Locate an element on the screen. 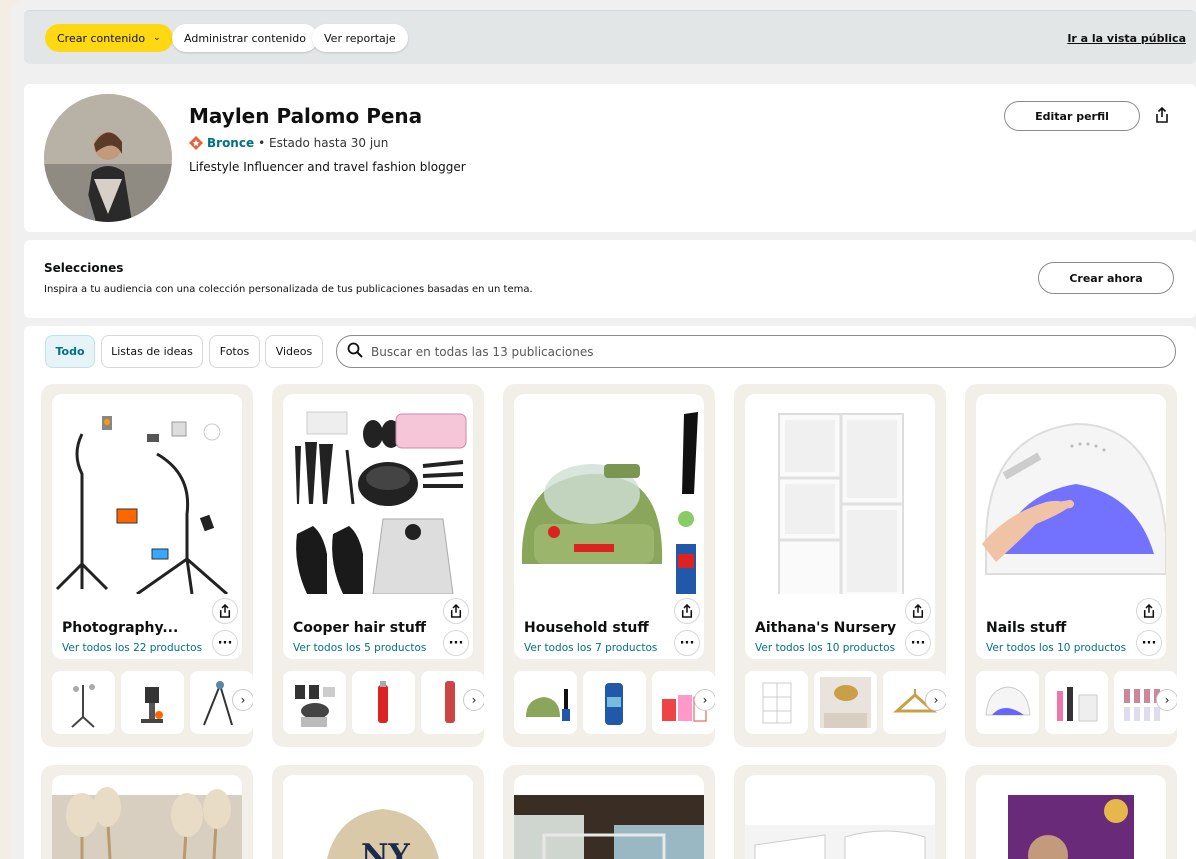 The height and width of the screenshot is (859, 1196). manage-content-button: Administrar contenido is located at coordinates (245, 38).